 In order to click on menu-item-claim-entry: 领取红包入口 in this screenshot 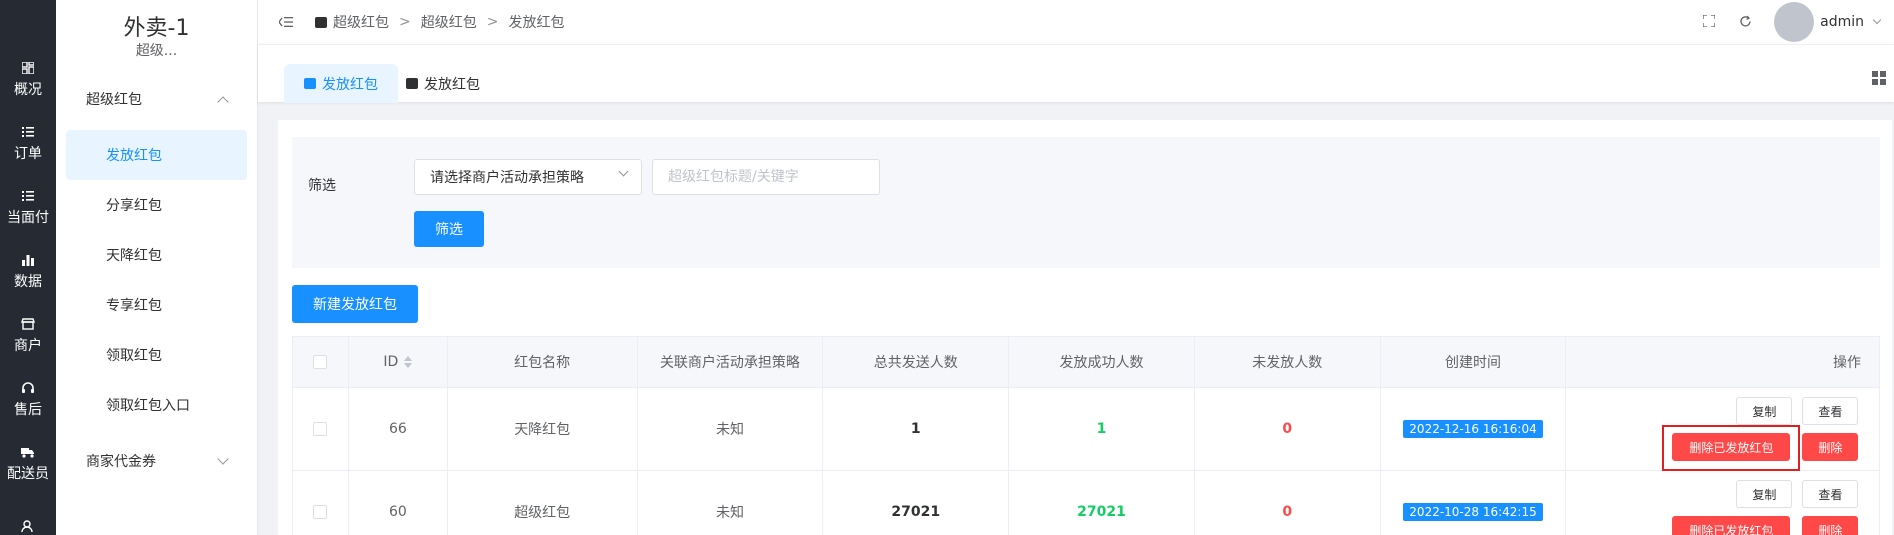, I will do `click(156, 405)`.